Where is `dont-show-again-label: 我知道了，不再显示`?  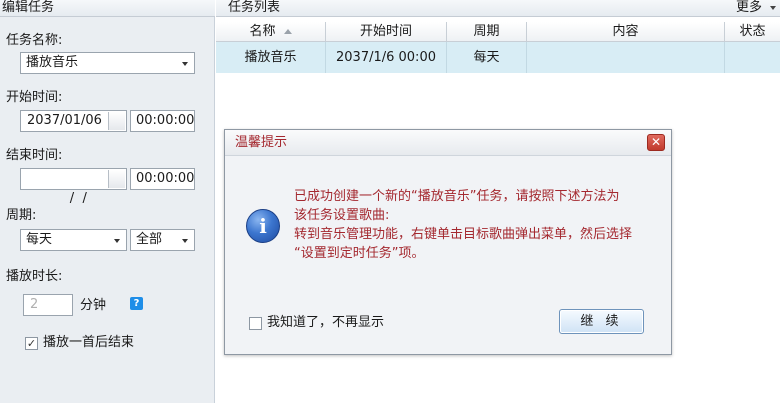
dont-show-again-label: 我知道了，不再显示 is located at coordinates (326, 322).